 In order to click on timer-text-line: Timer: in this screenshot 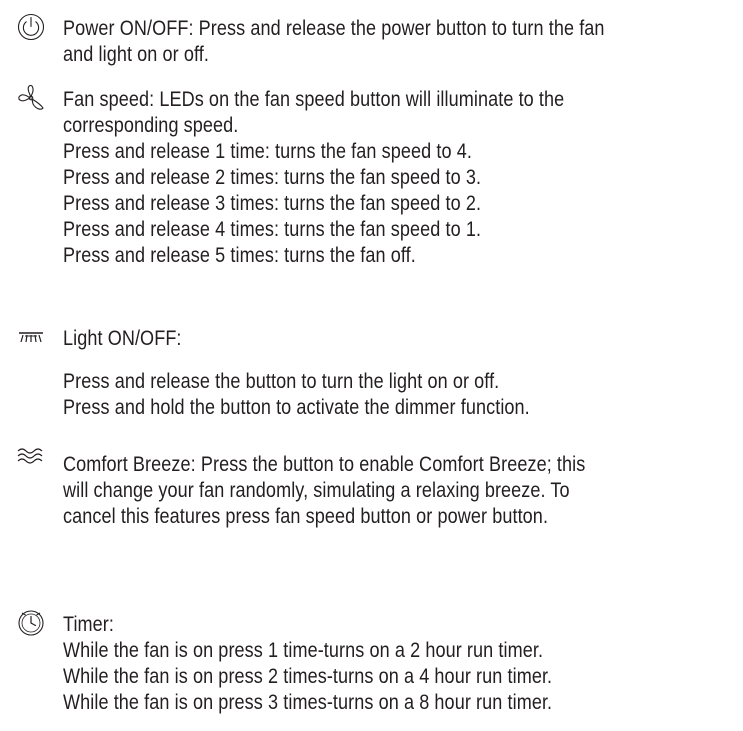, I will do `click(89, 624)`.